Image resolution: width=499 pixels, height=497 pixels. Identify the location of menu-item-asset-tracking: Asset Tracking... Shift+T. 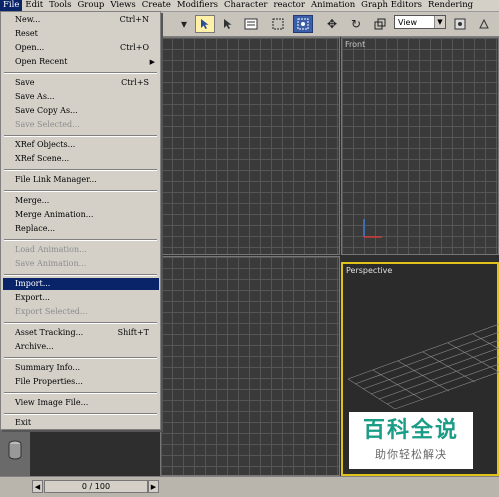
(81, 333).